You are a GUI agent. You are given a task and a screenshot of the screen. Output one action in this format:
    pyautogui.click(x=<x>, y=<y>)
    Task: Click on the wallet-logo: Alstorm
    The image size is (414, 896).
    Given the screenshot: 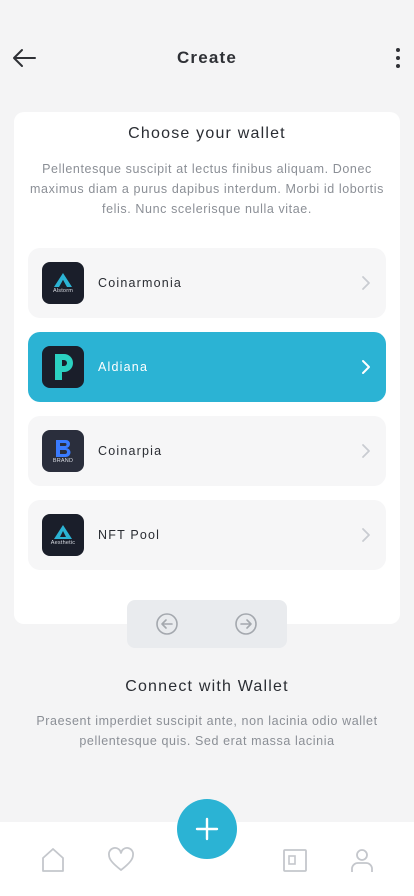 What is the action you would take?
    pyautogui.click(x=63, y=283)
    